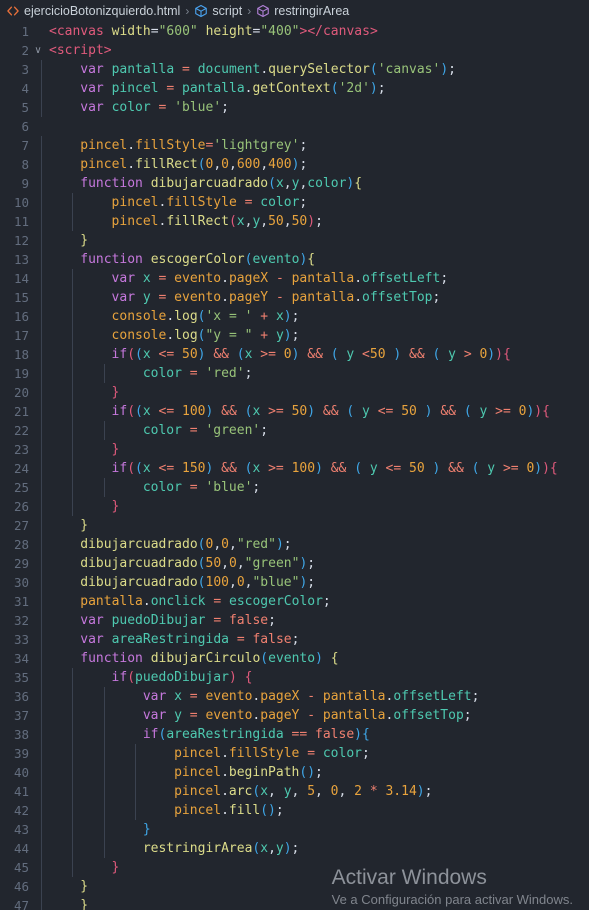 Image resolution: width=589 pixels, height=910 pixels. I want to click on code-line: 19 color = 'red';, so click(294, 373).